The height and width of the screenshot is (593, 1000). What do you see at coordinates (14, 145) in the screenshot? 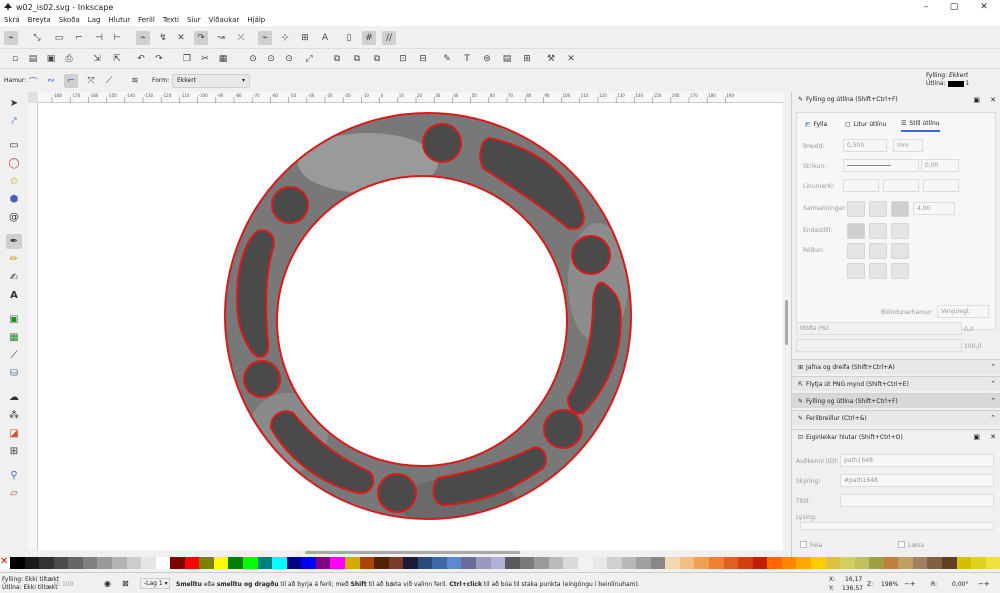
I see `rectangle-tool-icon: ▭` at bounding box center [14, 145].